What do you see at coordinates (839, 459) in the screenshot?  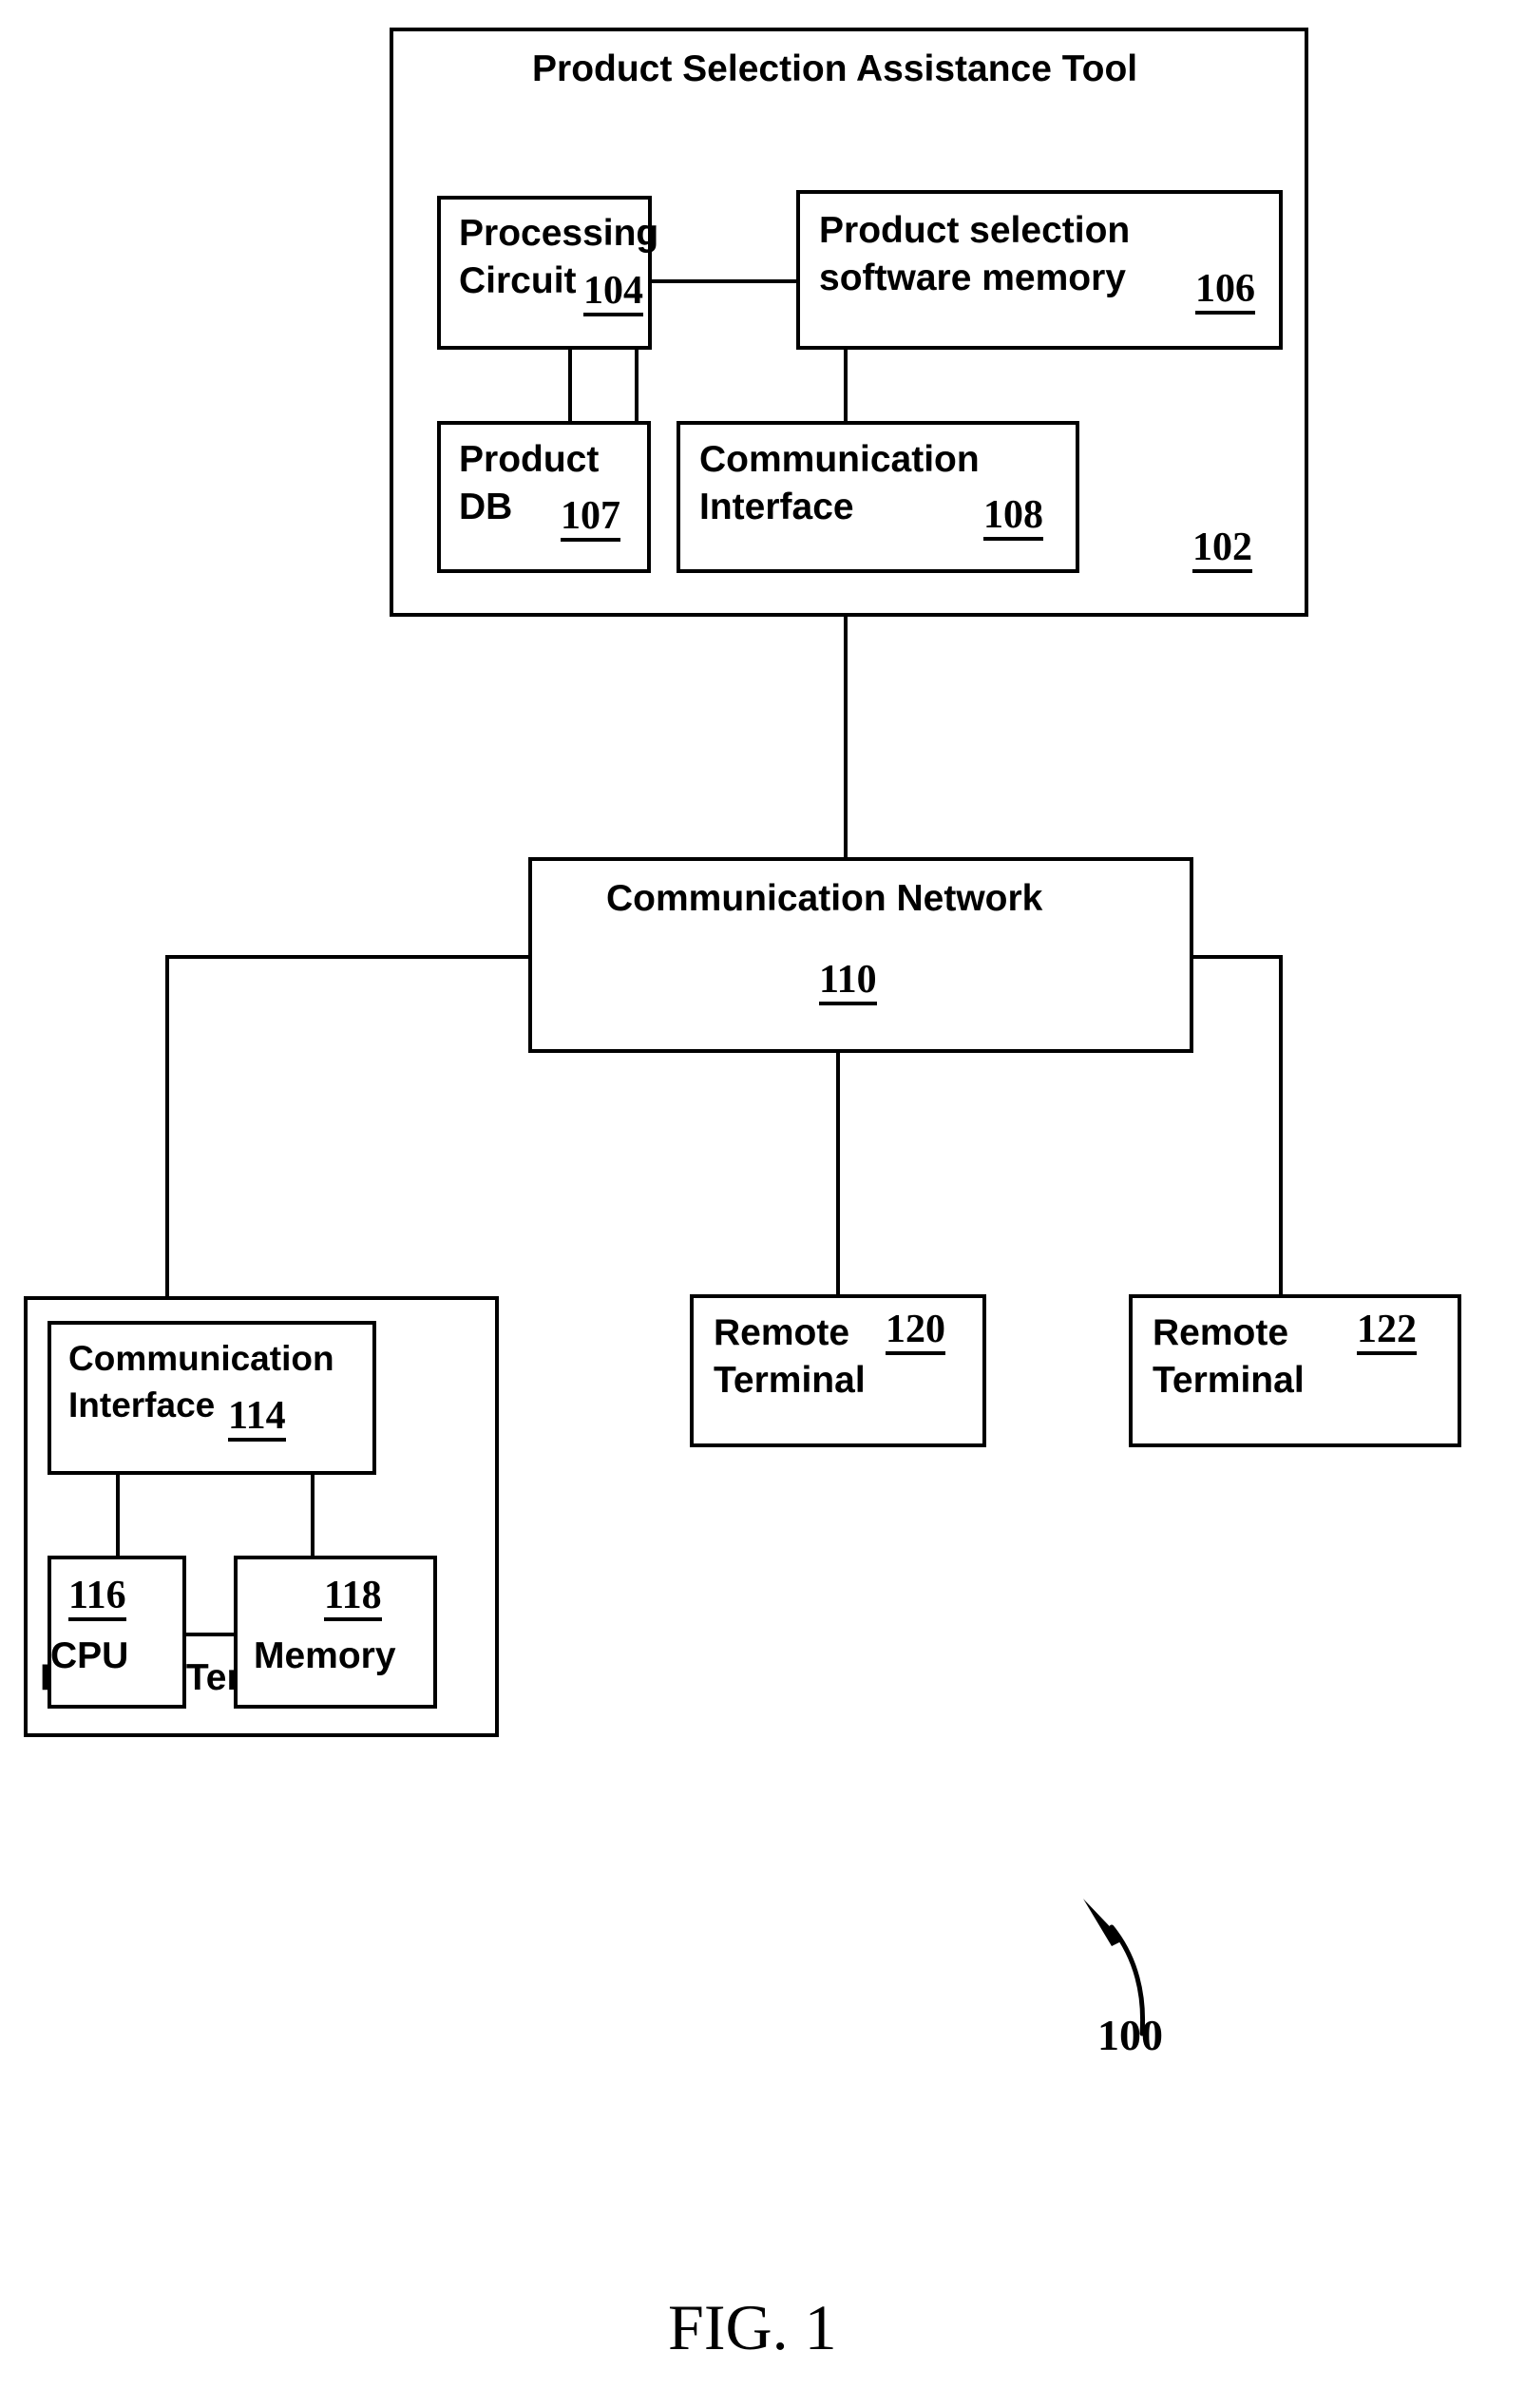 I see `tool-comm-interface-label-line1: Communication` at bounding box center [839, 459].